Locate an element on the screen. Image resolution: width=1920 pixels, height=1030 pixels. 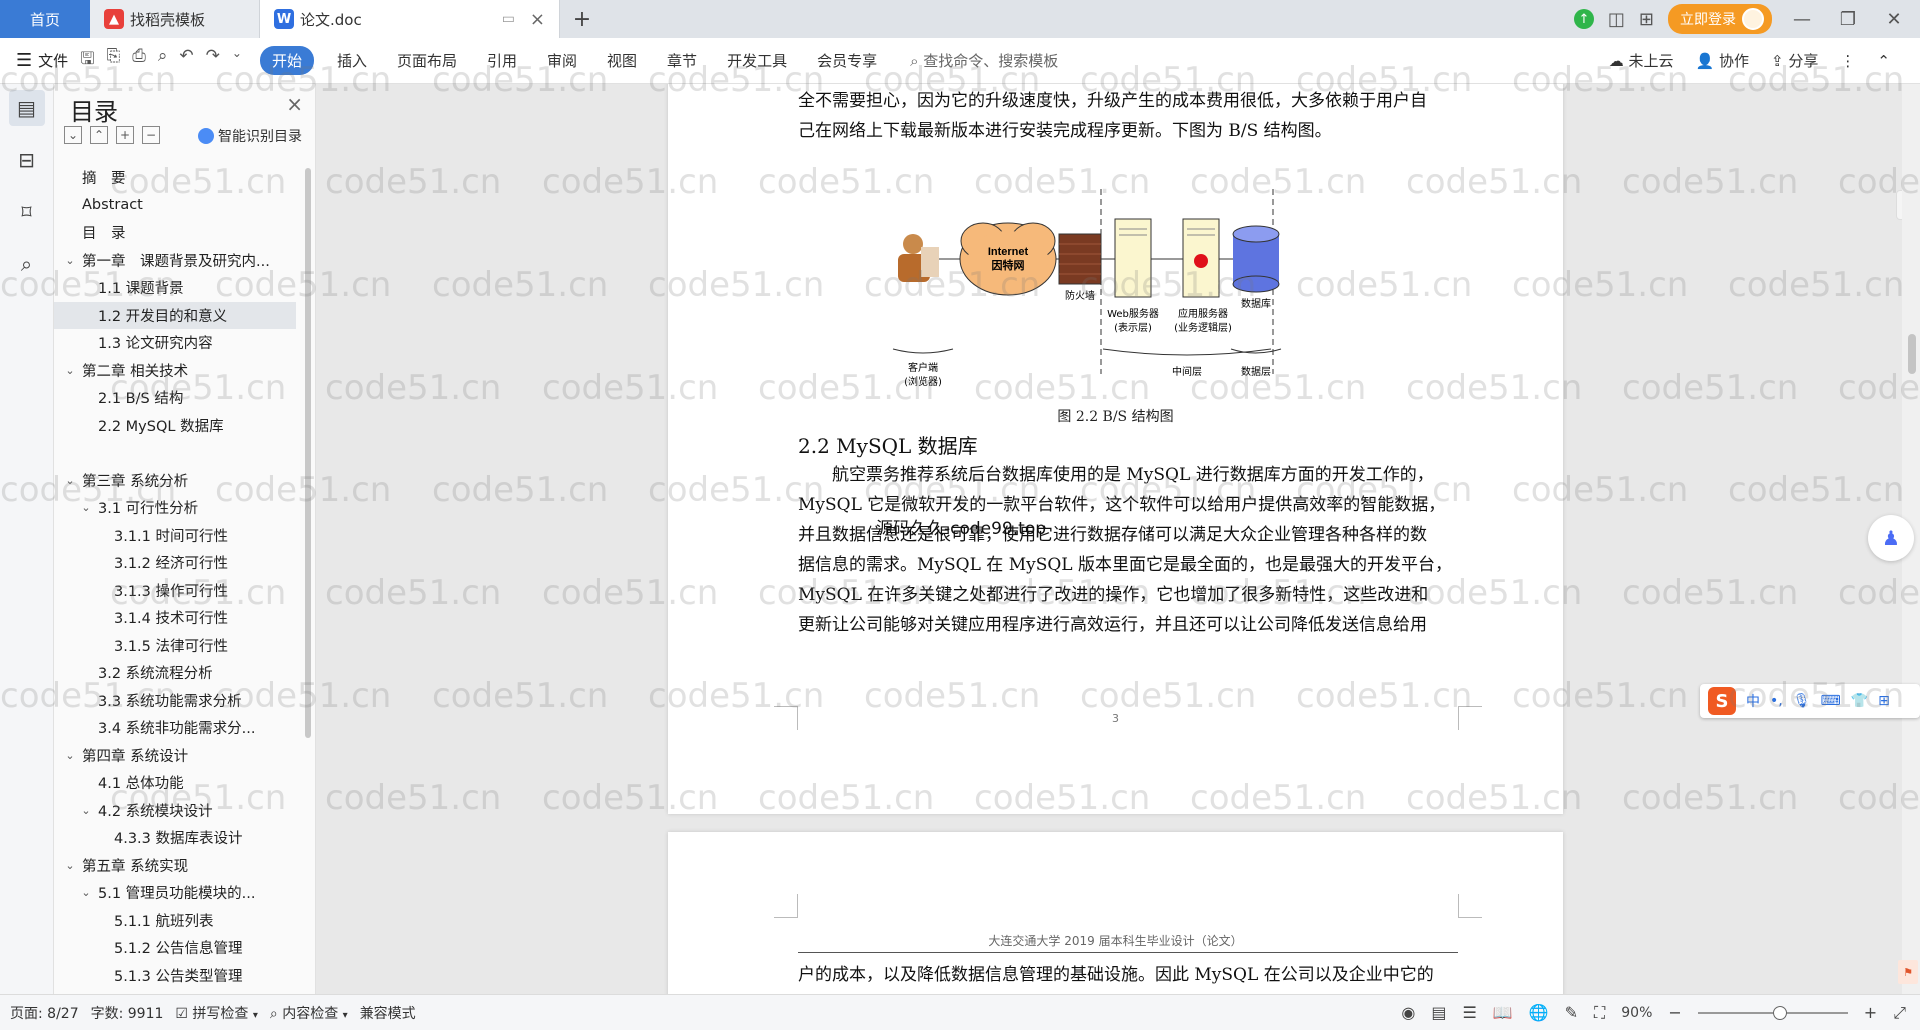
toc-item: 3.2 系统流程分析 is located at coordinates (175, 673).